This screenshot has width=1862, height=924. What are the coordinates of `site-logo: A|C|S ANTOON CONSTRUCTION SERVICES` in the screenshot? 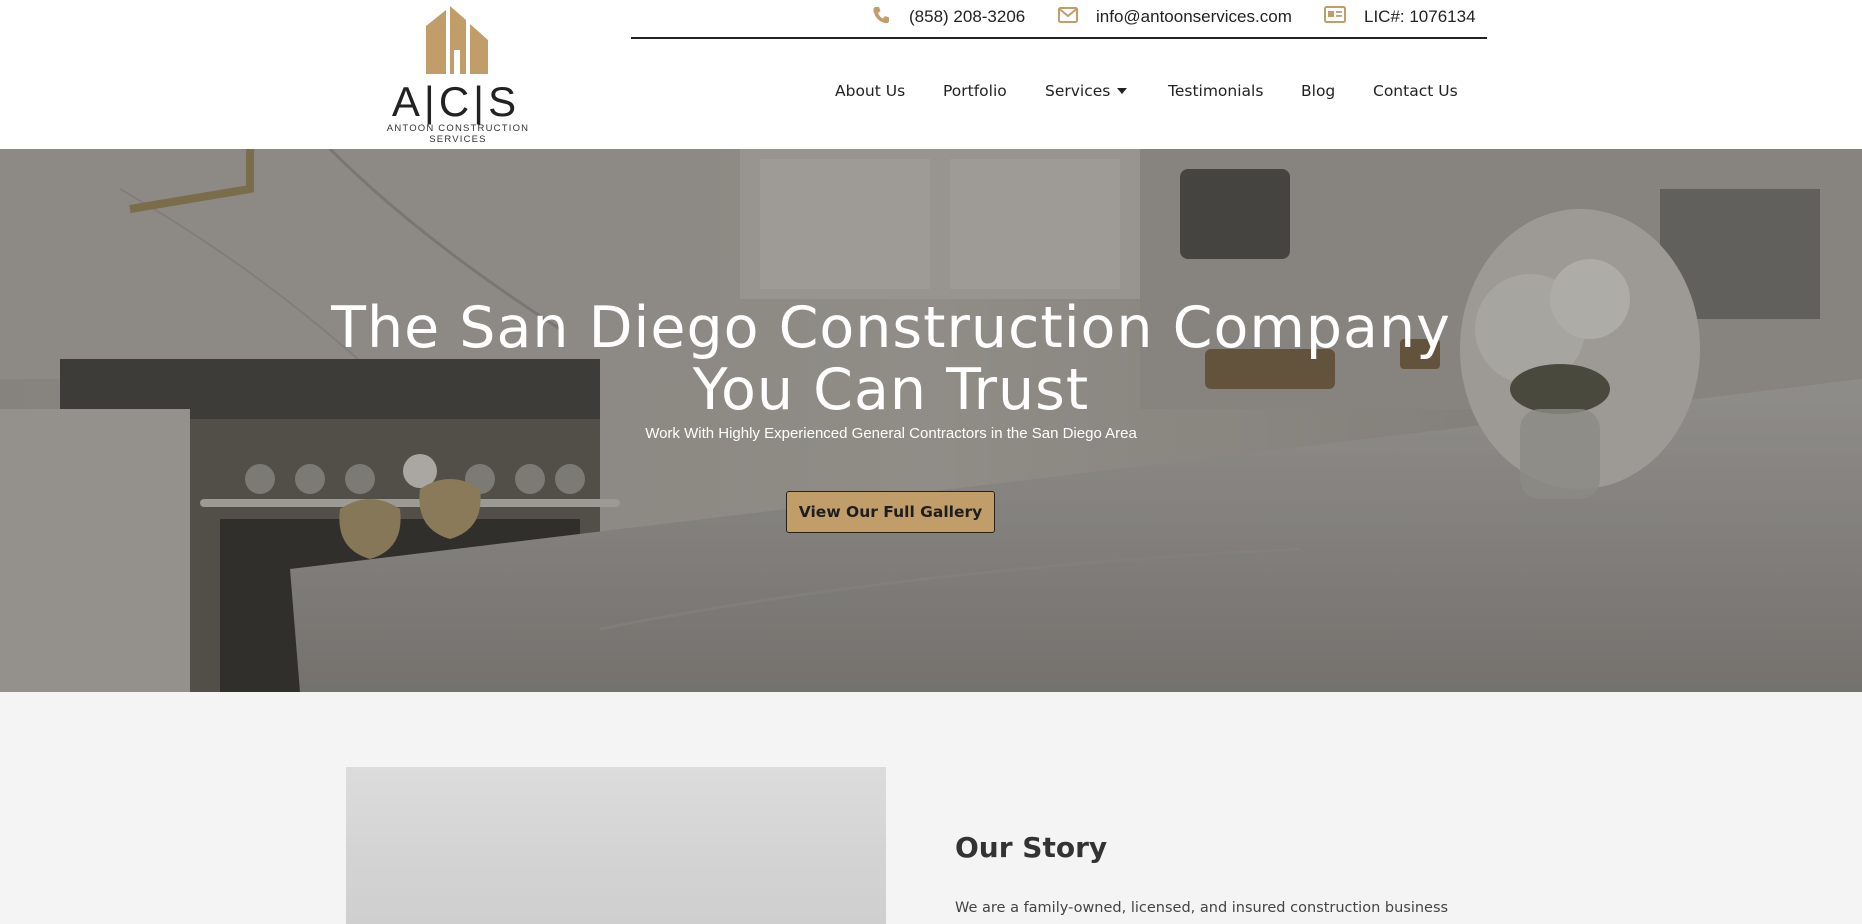 It's located at (458, 75).